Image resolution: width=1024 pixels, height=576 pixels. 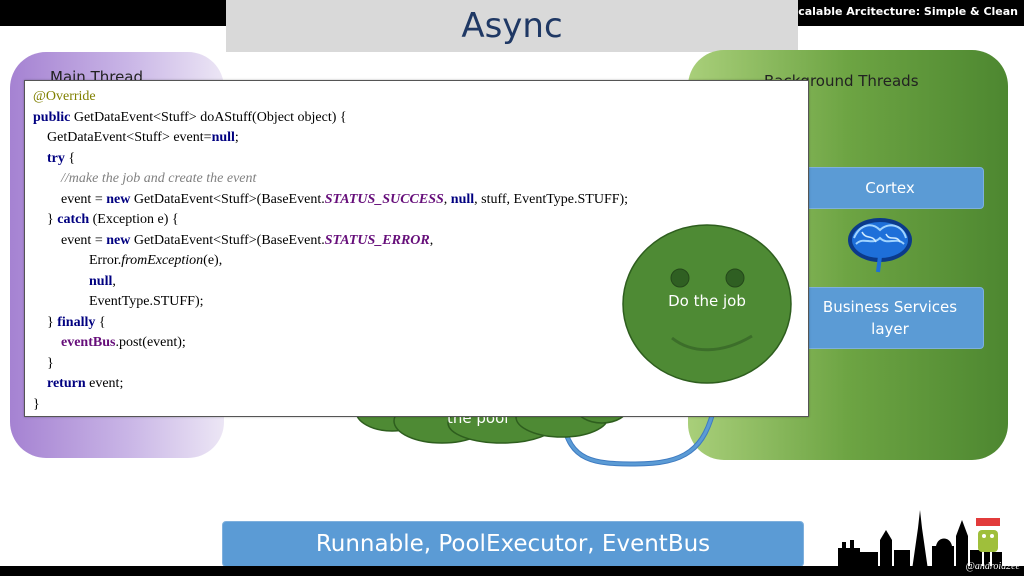 I want to click on title-box: Async, so click(x=512, y=26).